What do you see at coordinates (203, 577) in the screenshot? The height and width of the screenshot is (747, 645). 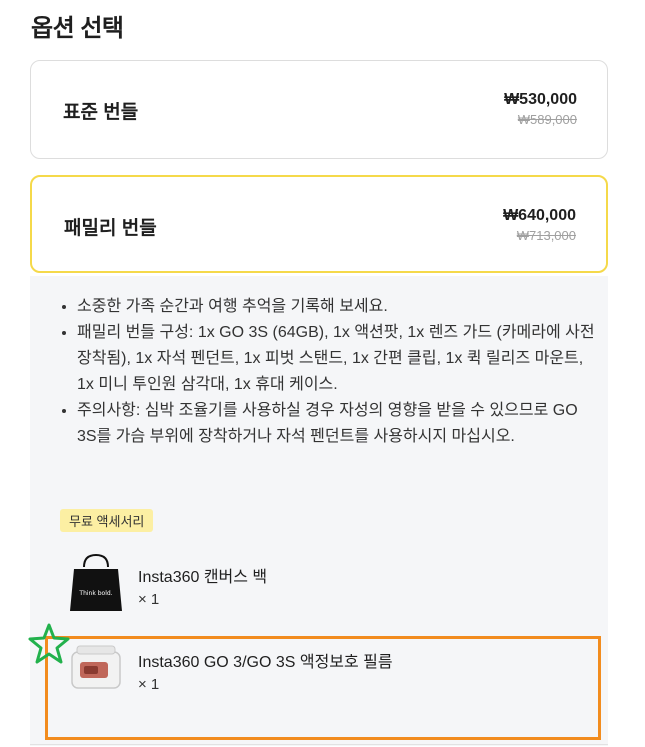 I see `accessory-name: Insta360 캔버스 백` at bounding box center [203, 577].